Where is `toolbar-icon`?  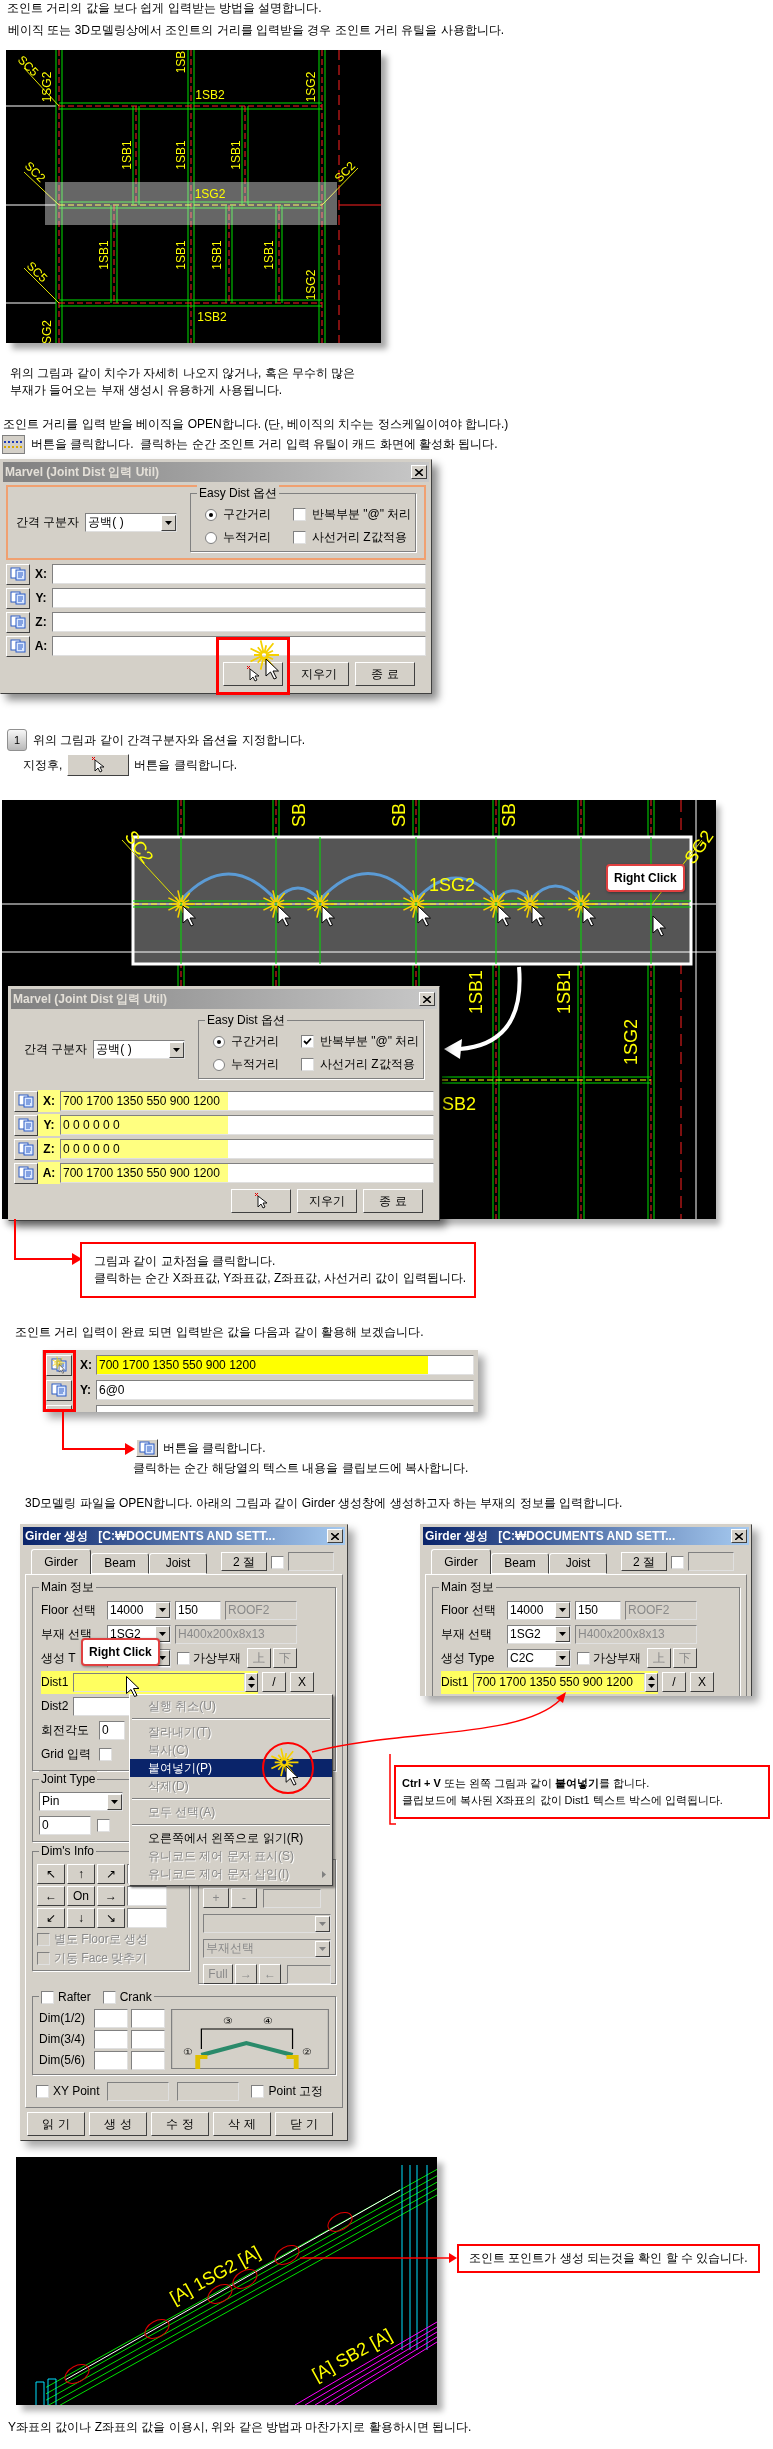
toolbar-icon is located at coordinates (13, 444).